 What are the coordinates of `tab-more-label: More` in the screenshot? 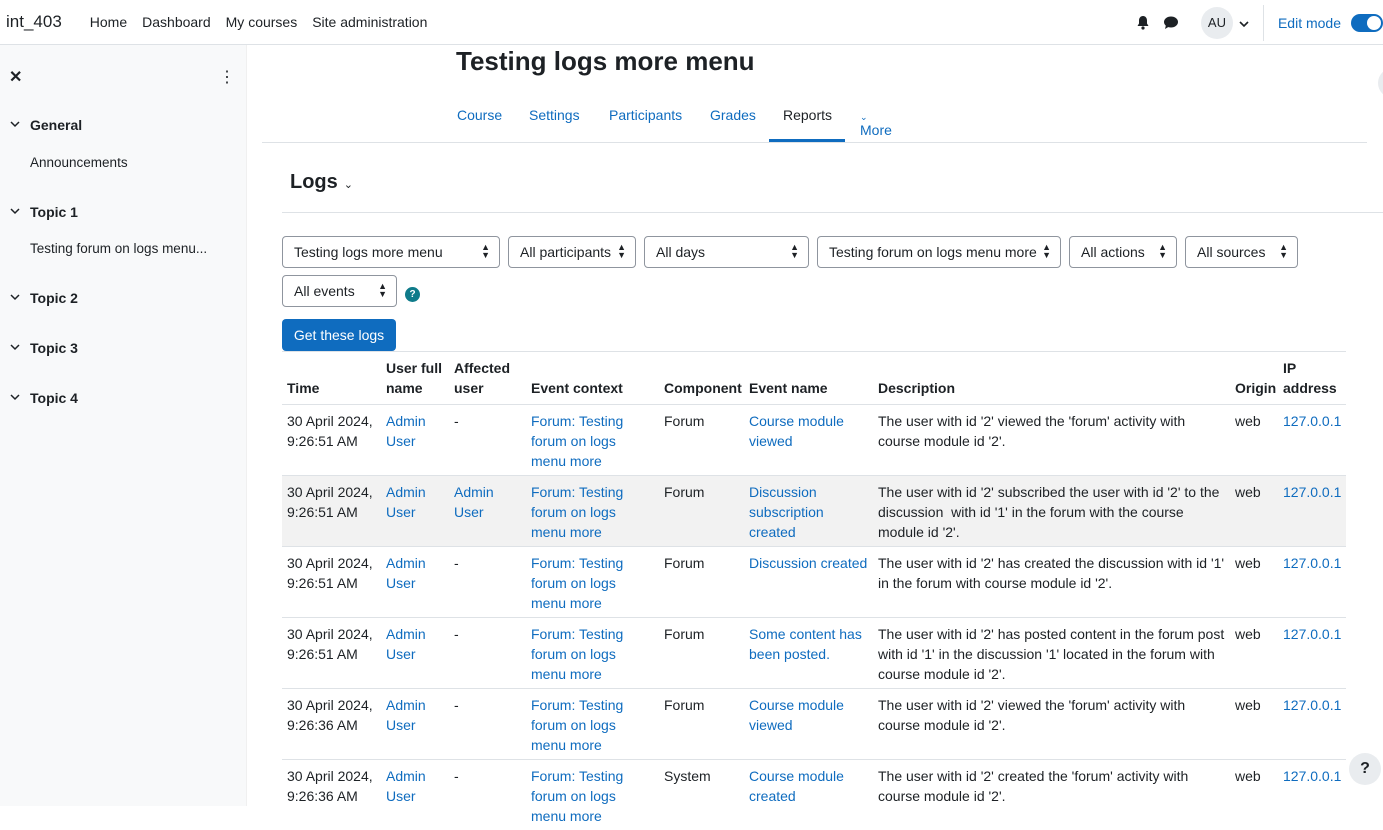 It's located at (876, 130).